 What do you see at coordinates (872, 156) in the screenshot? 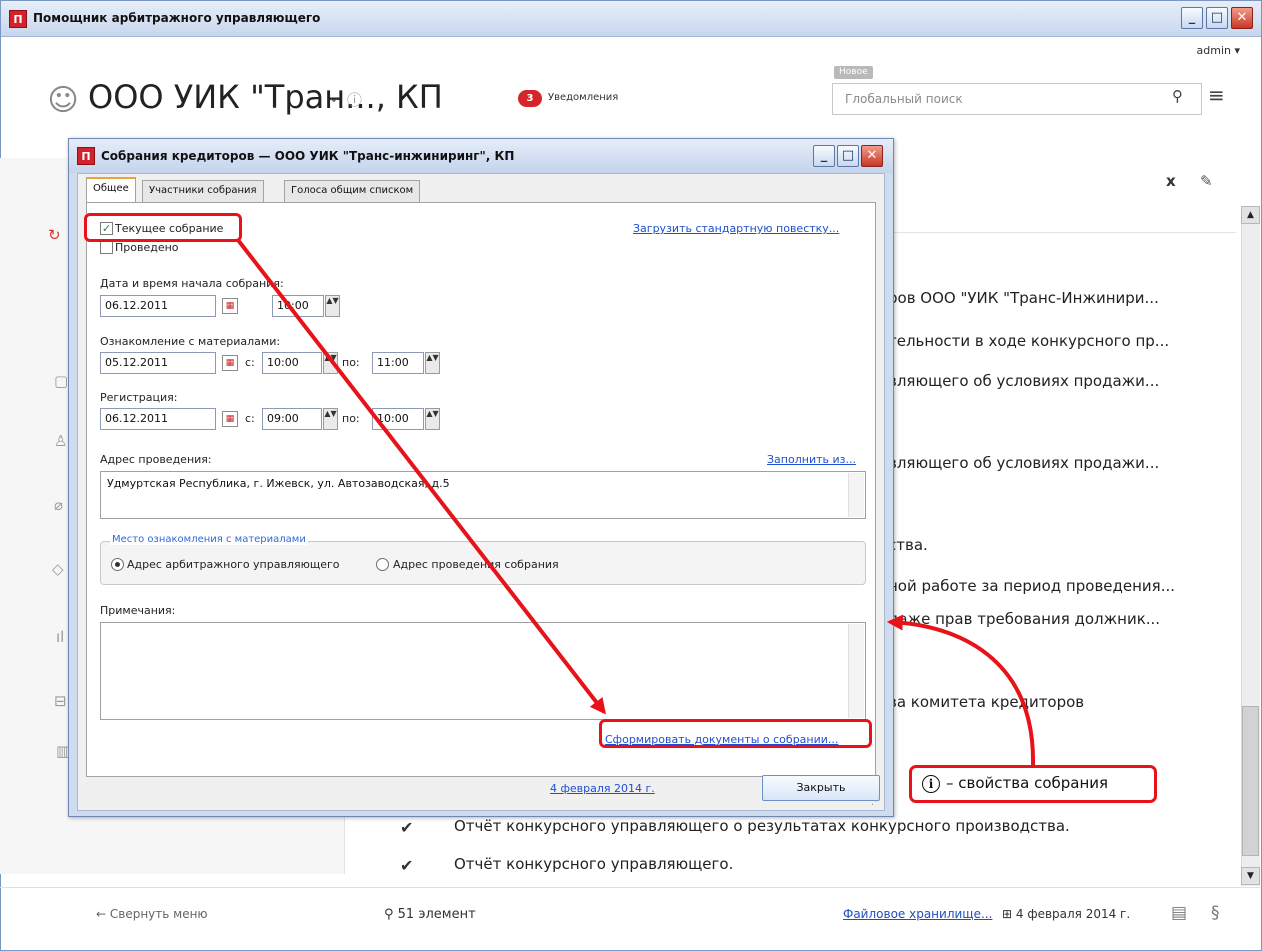
I see `dialog-close-button: ✕` at bounding box center [872, 156].